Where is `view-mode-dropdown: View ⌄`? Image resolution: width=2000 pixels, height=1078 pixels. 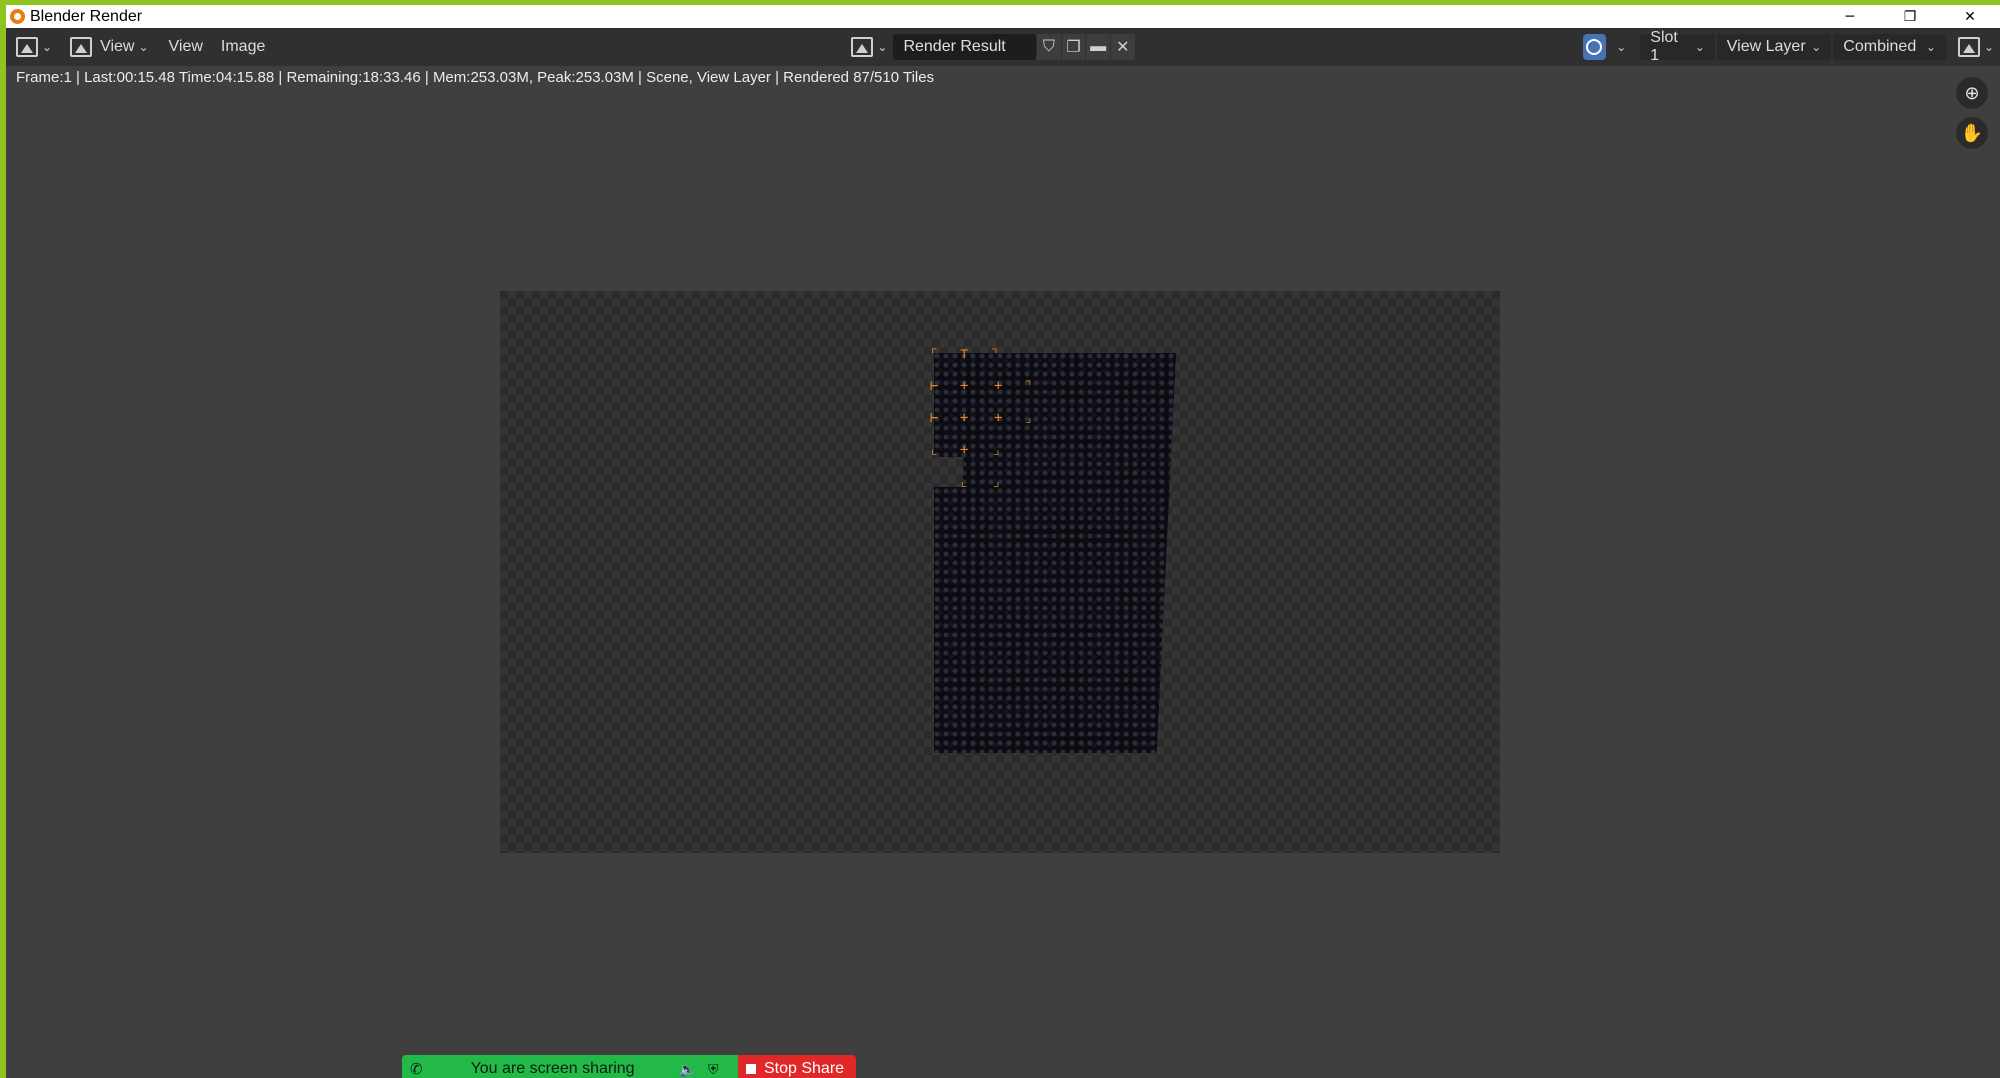 view-mode-dropdown: View ⌄ is located at coordinates (109, 47).